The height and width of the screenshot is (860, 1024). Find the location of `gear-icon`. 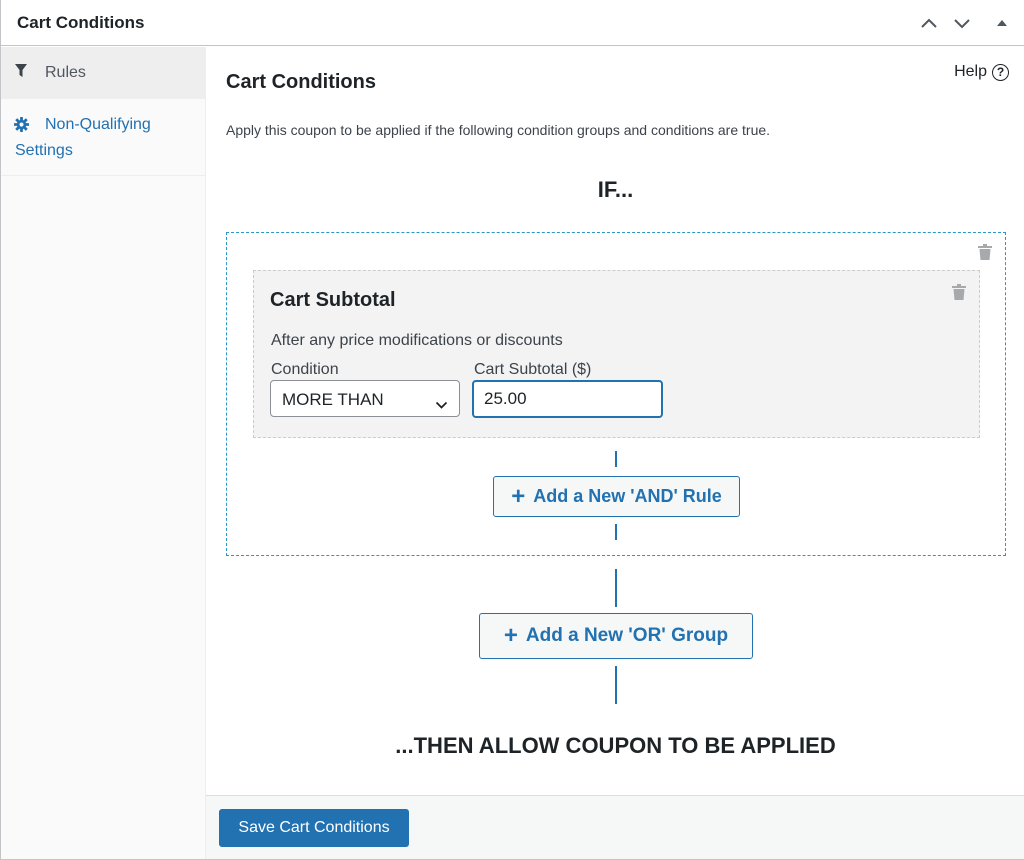

gear-icon is located at coordinates (21, 127).